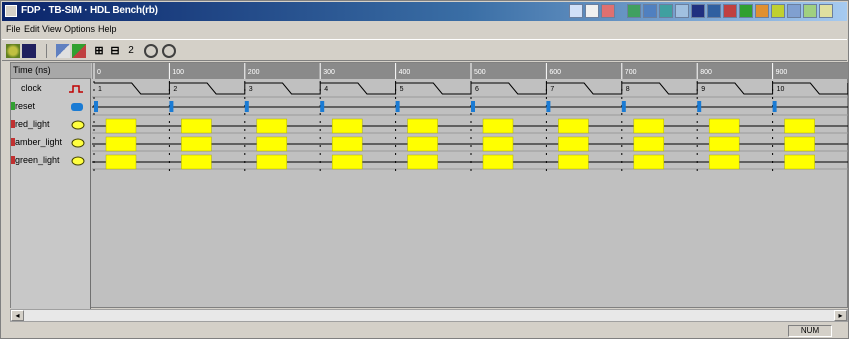 This screenshot has width=849, height=339. Describe the element at coordinates (31, 88) in the screenshot. I see `signal-label: clock` at that location.